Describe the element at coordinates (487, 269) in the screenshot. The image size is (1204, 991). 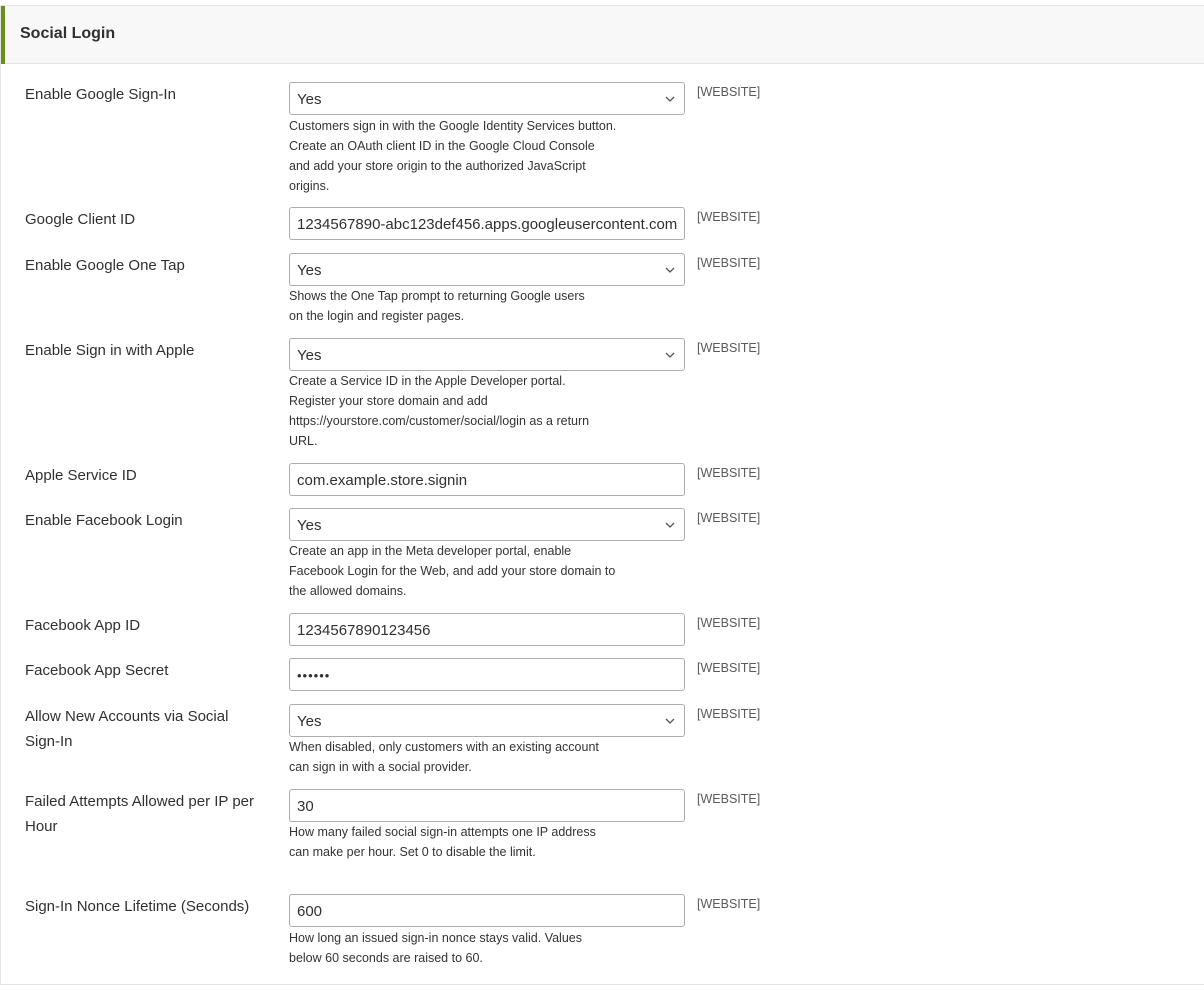
I see `enable-one-tap-select: Yes` at that location.